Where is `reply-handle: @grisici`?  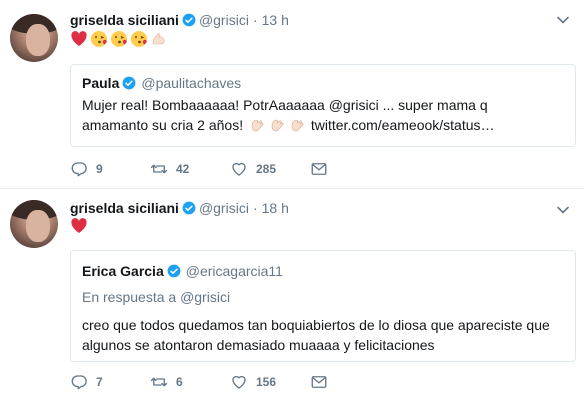 reply-handle: @grisici is located at coordinates (205, 297).